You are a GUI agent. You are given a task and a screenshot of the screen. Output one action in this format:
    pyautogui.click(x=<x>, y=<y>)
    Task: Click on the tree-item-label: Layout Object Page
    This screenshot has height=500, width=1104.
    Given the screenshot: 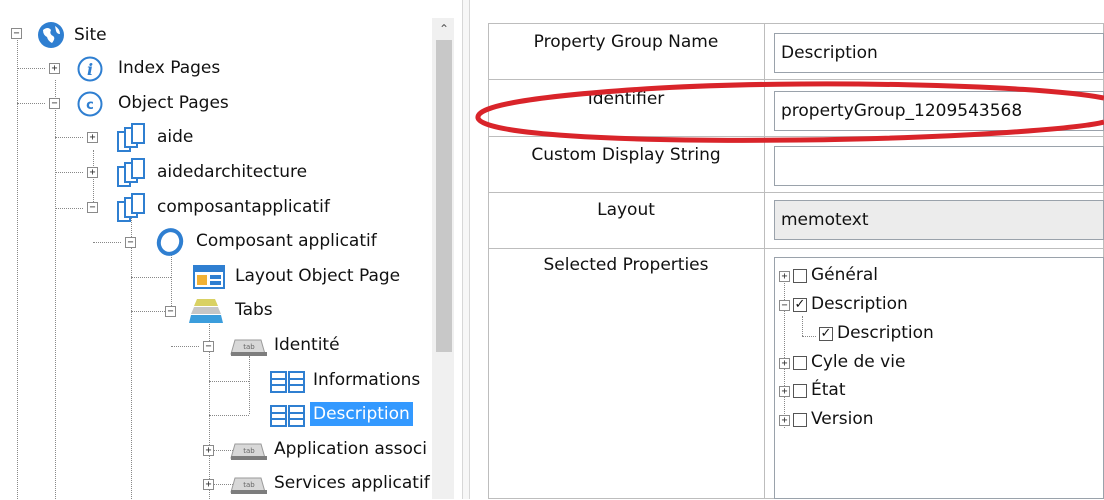 What is the action you would take?
    pyautogui.click(x=318, y=276)
    